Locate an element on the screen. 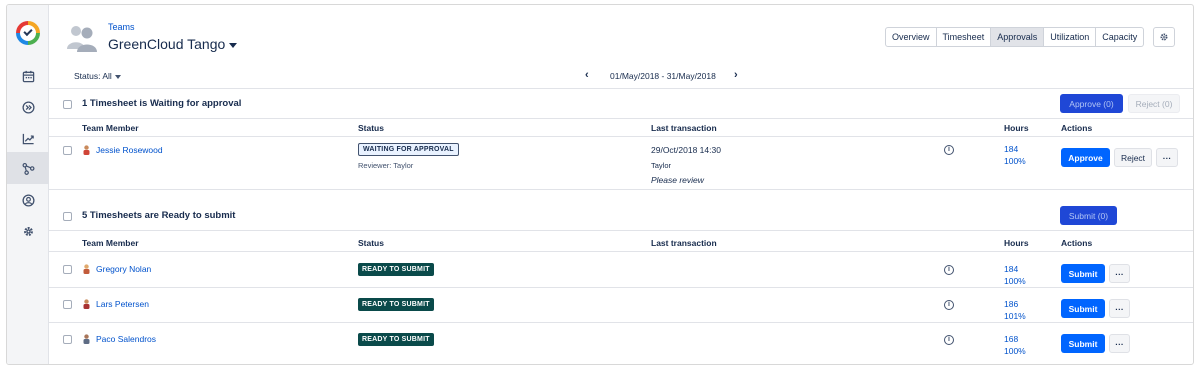 The width and height of the screenshot is (1200, 371). hours-value: 186 is located at coordinates (1011, 304).